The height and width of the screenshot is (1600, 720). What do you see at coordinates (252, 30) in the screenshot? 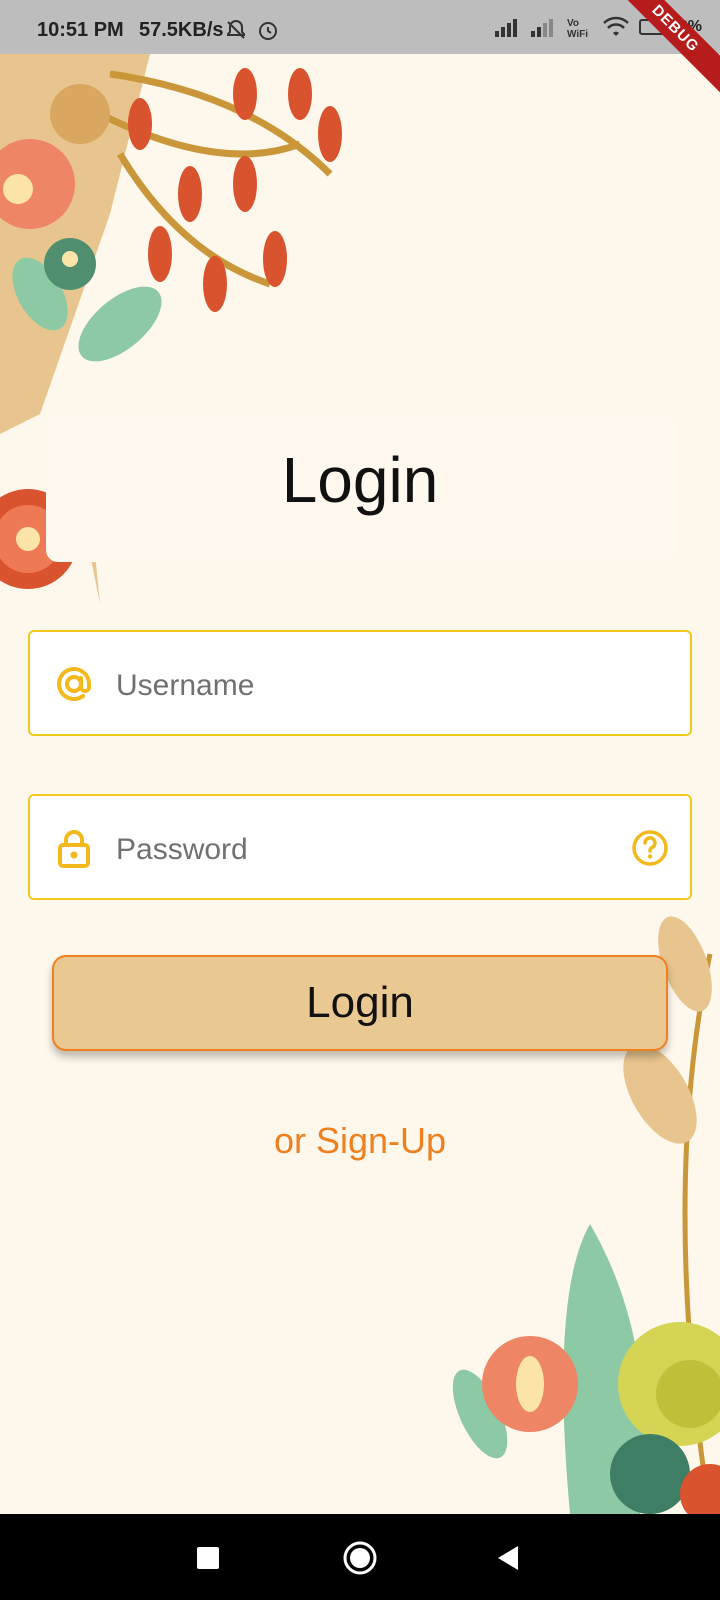
I see `status-left-icons` at bounding box center [252, 30].